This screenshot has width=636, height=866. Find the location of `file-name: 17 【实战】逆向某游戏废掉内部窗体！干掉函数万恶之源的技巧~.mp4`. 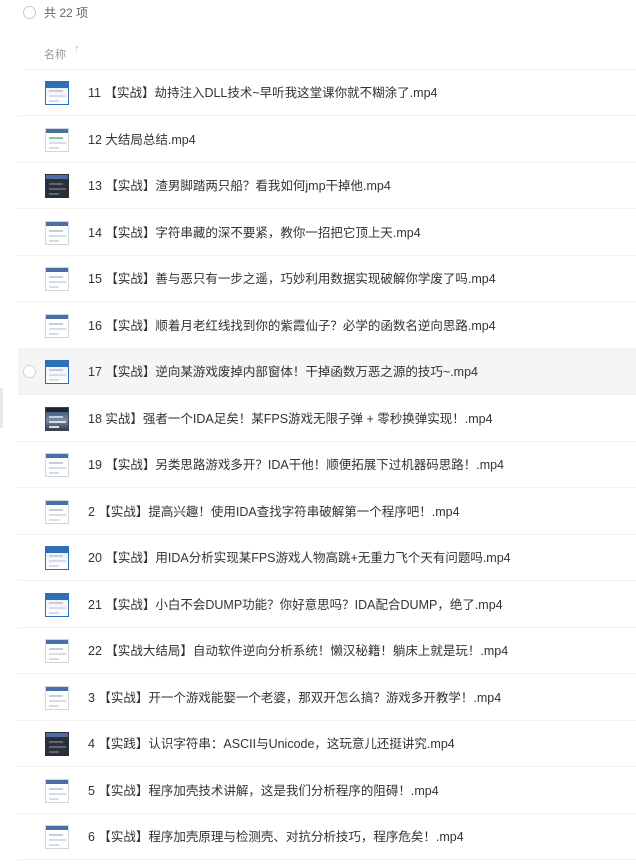

file-name: 17 【实战】逆向某游戏废掉内部窗体！干掉函数万恶之源的技巧~.mp4 is located at coordinates (283, 372).